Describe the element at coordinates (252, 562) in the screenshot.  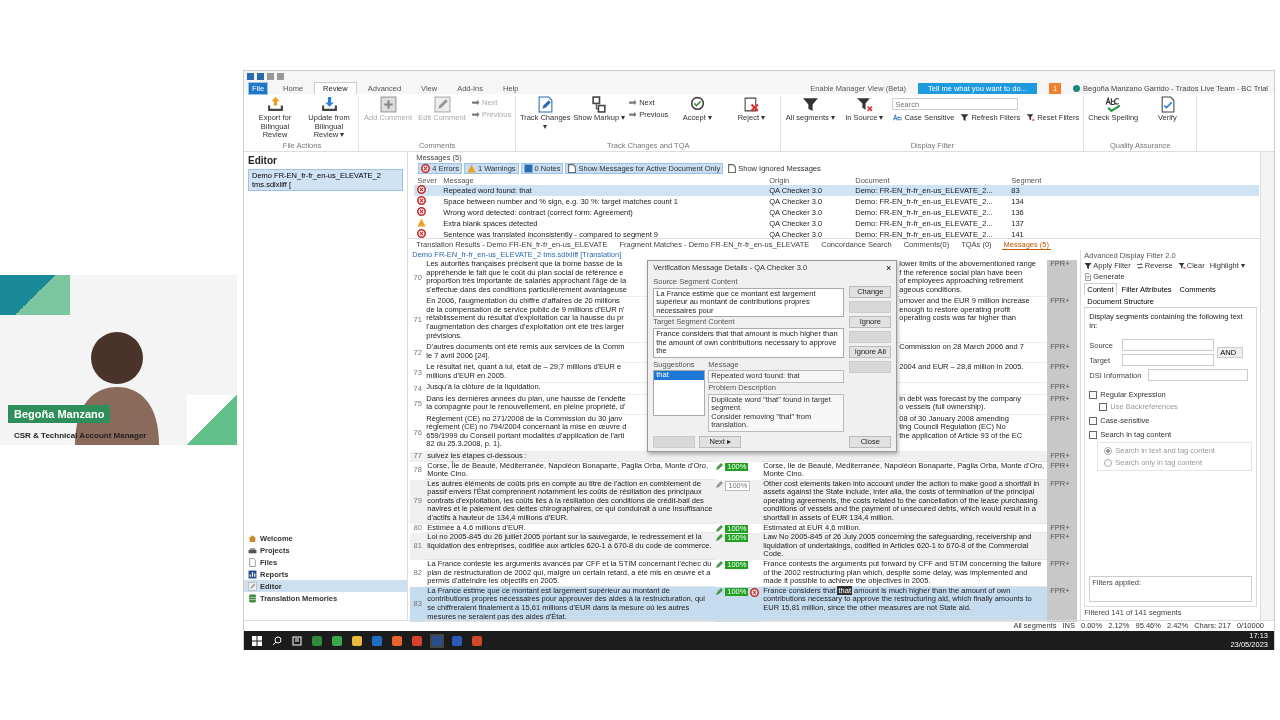
I see `files-icon` at that location.